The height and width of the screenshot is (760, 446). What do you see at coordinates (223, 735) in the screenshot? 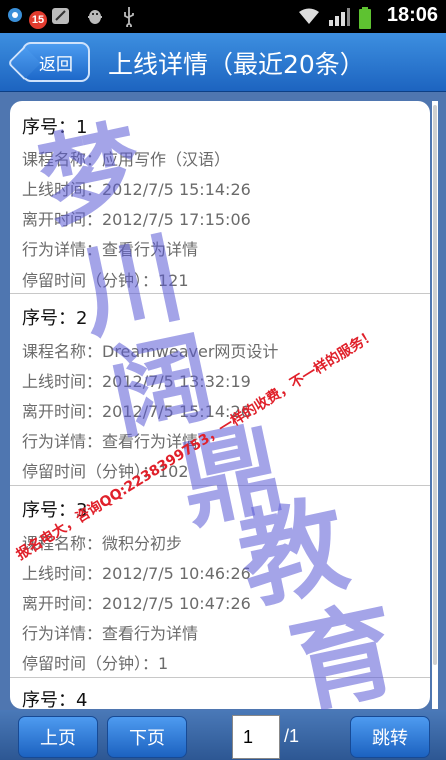
I see `pagination-bar: 上页 下页 1 /1 跳转` at bounding box center [223, 735].